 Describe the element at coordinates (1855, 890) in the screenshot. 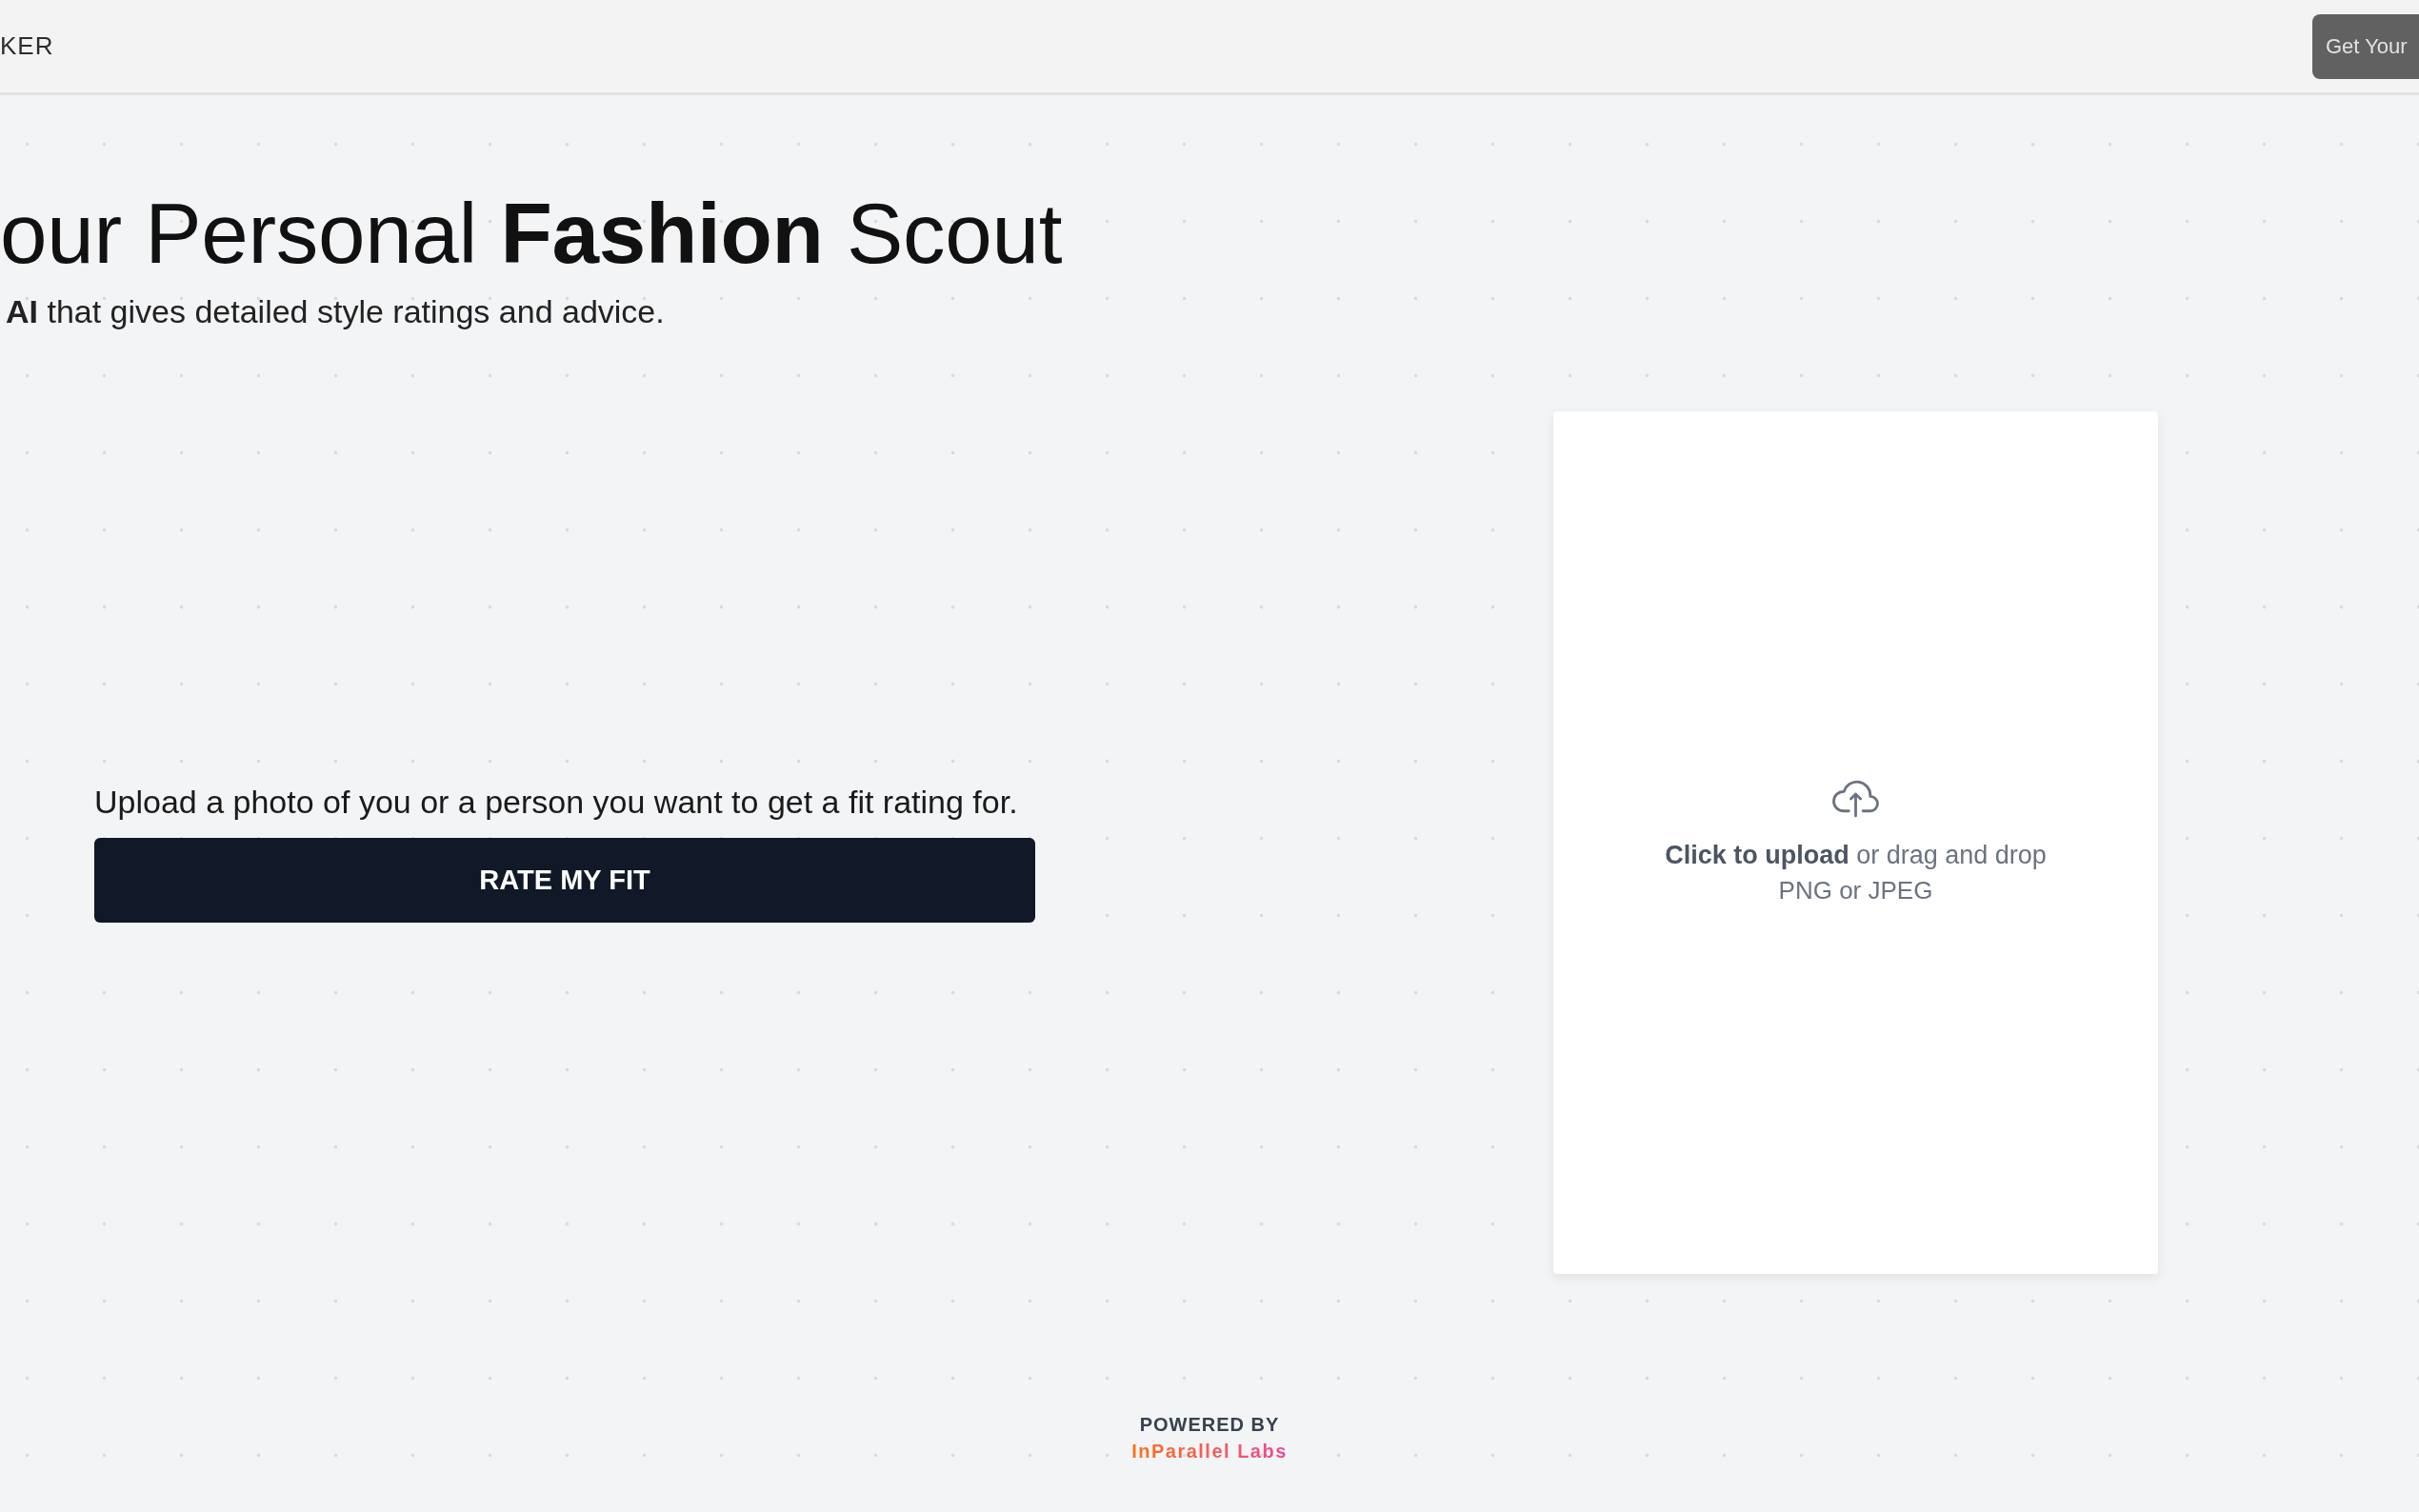

I see `file-types-hint: PNG or JPEG` at that location.